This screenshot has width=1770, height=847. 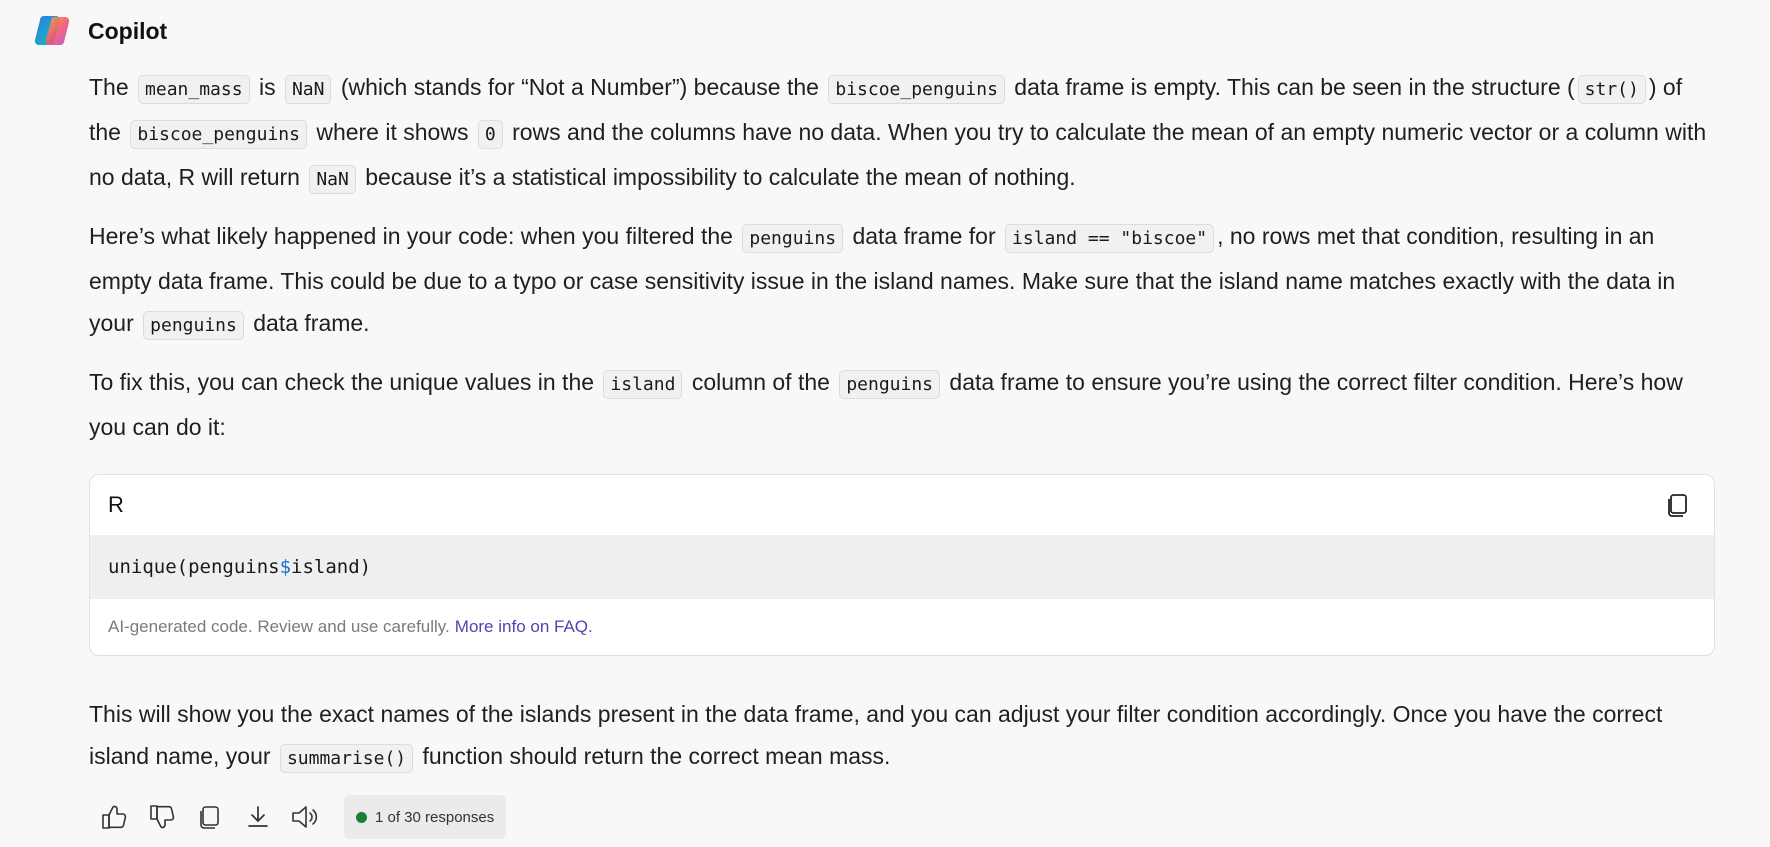 I want to click on faq-link: More info on FAQ., so click(x=524, y=627).